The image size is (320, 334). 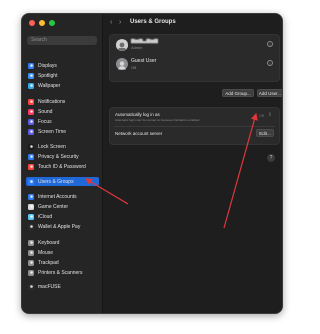 What do you see at coordinates (58, 156) in the screenshot?
I see `sidebar-item-label: Privacy & Security` at bounding box center [58, 156].